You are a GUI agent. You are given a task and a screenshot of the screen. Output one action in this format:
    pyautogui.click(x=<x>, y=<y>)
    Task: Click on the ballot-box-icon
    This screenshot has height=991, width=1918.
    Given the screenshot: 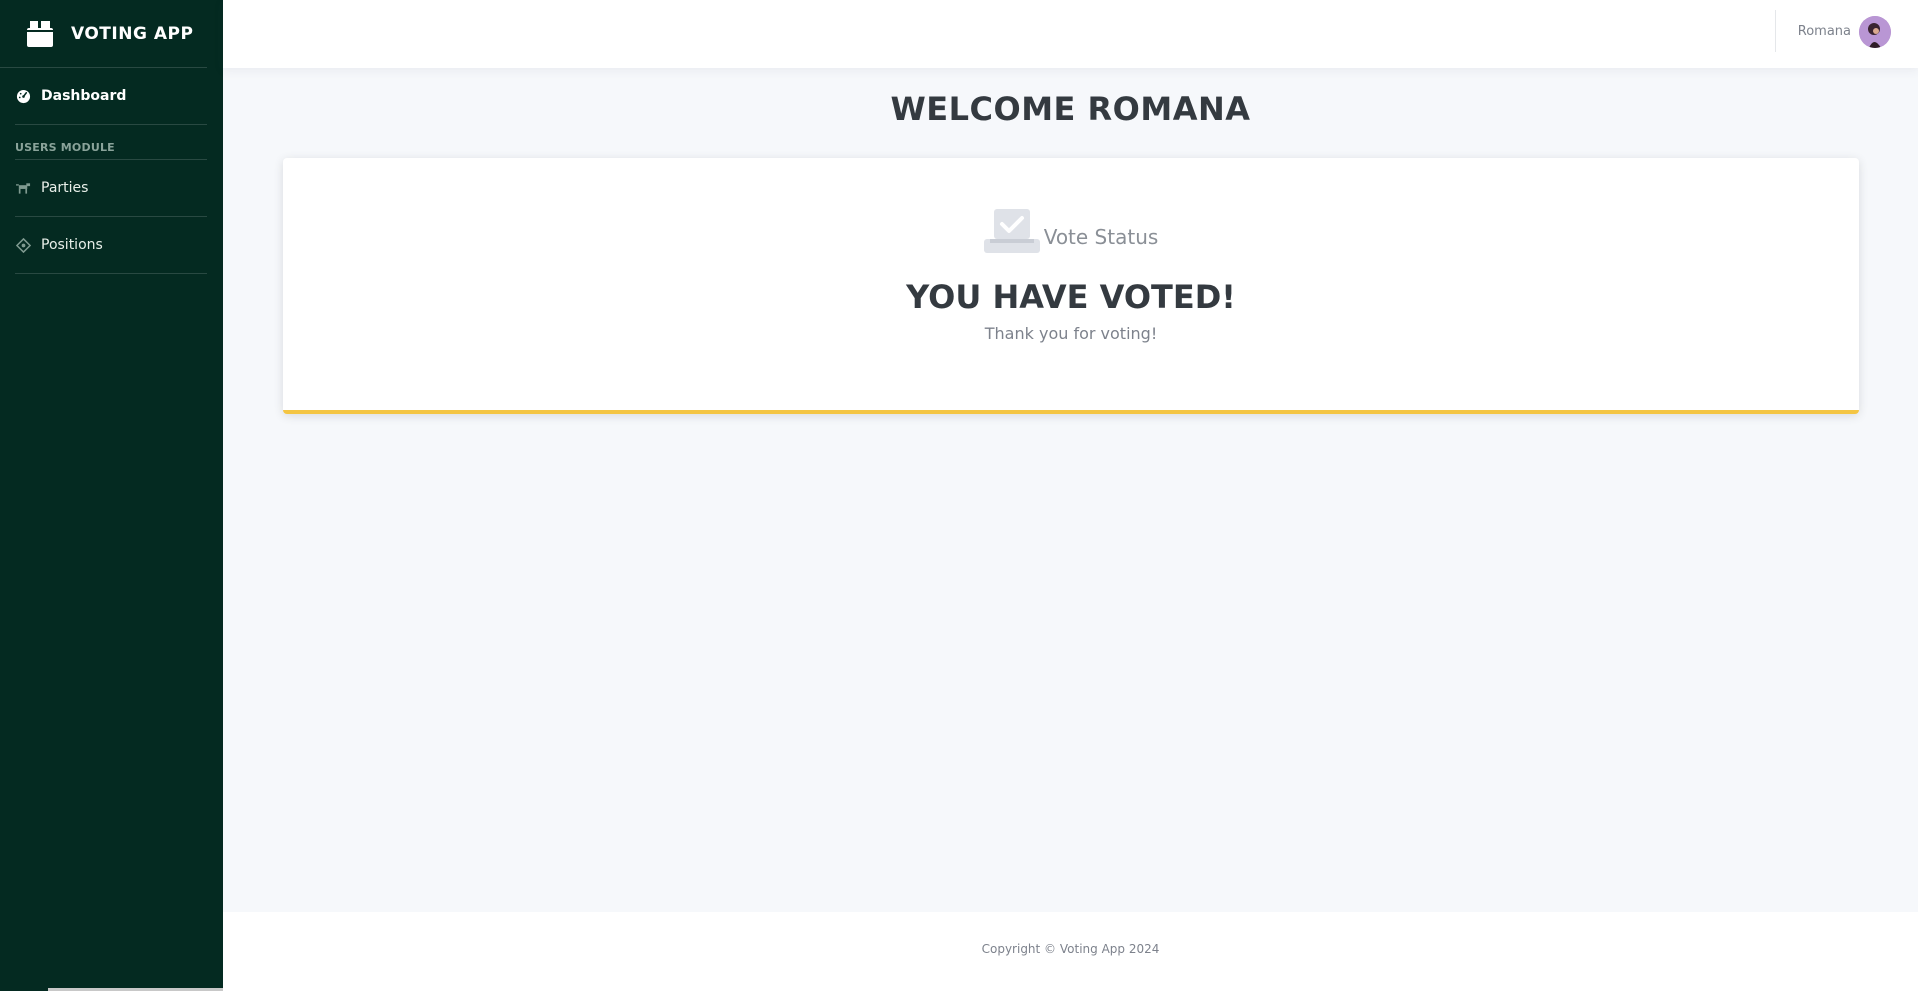 What is the action you would take?
    pyautogui.click(x=40, y=33)
    